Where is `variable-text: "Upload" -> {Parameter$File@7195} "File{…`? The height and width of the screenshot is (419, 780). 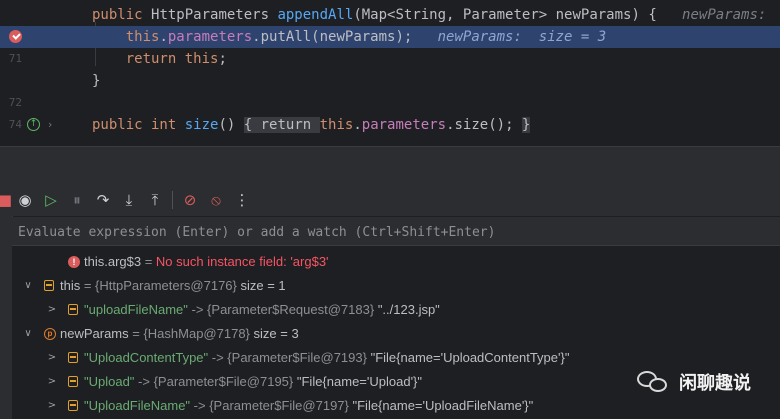 variable-text: "Upload" -> {Parameter$File@7195} "File{… is located at coordinates (253, 382).